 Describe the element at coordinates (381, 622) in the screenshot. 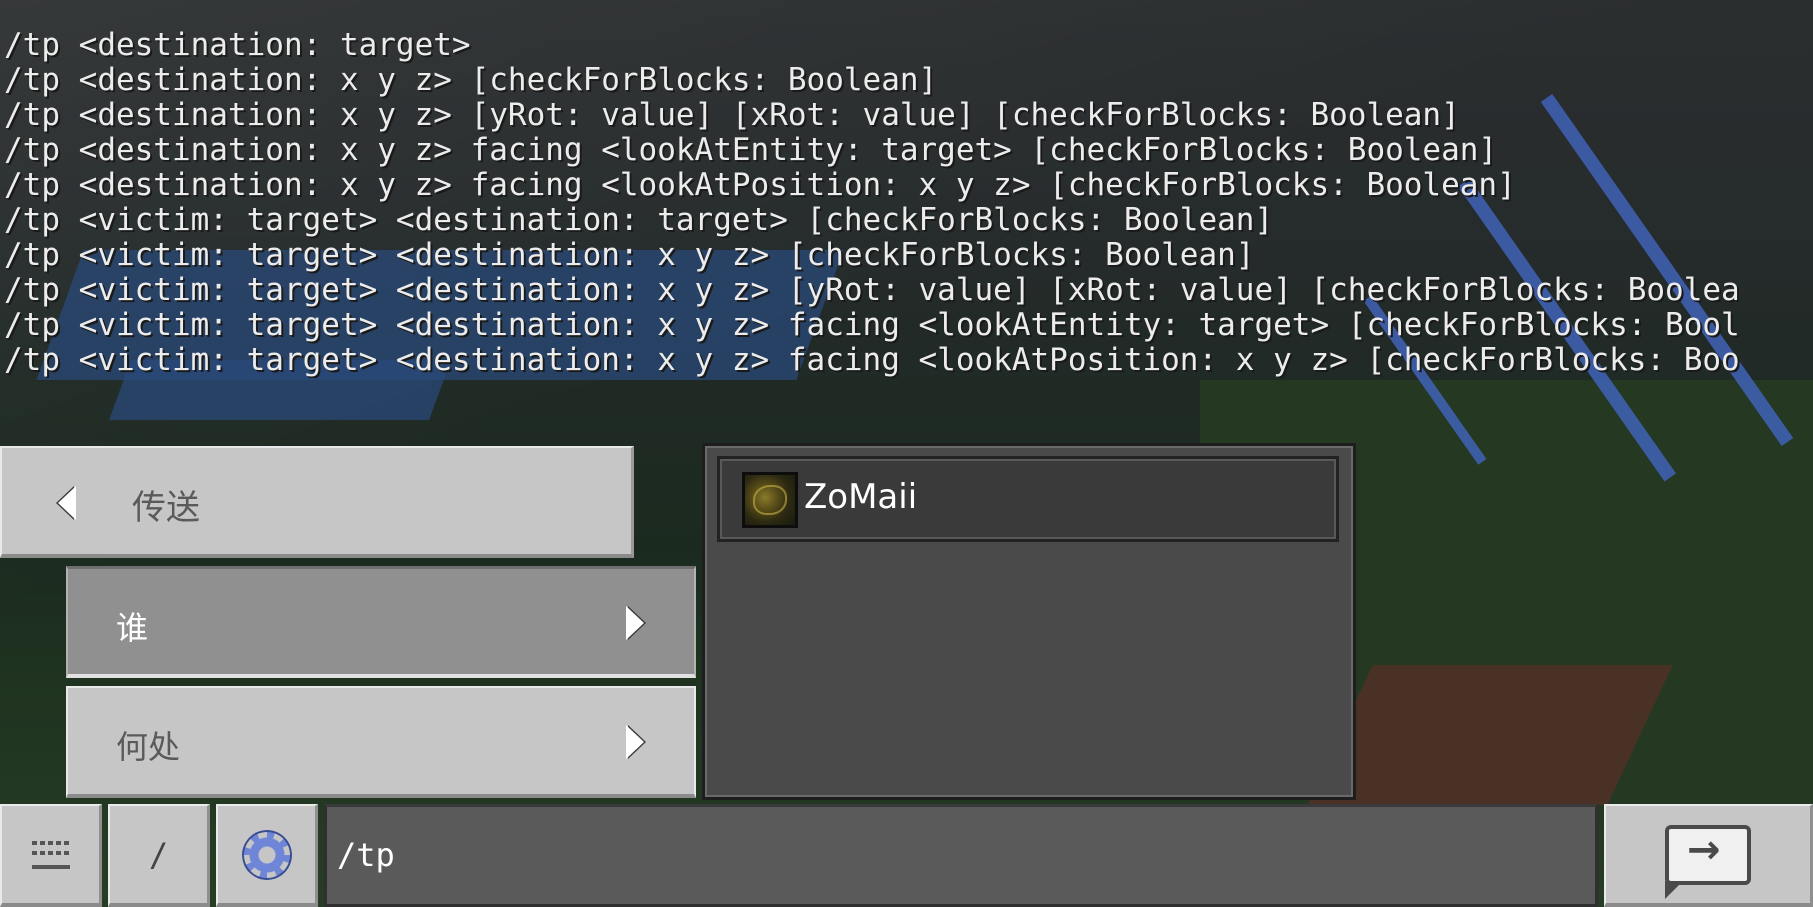

I see `who-option-button: 谁` at that location.